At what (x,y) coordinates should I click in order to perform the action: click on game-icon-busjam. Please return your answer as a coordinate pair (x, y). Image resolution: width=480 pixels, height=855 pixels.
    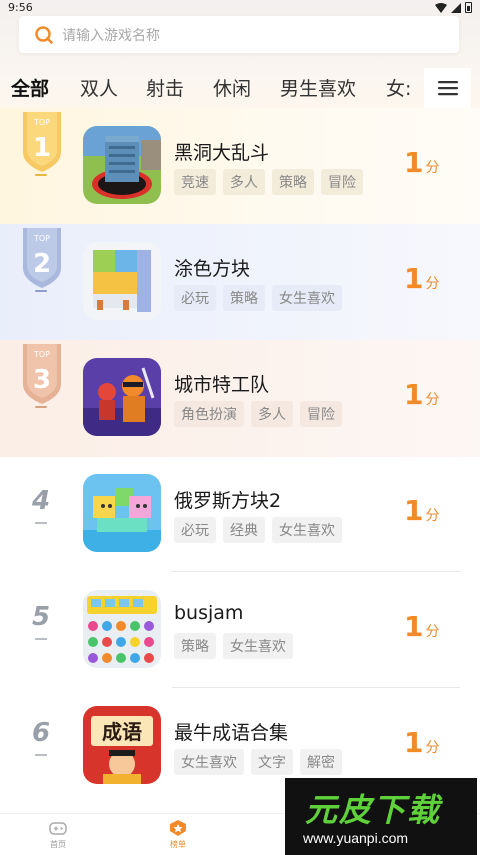
    Looking at the image, I should click on (122, 629).